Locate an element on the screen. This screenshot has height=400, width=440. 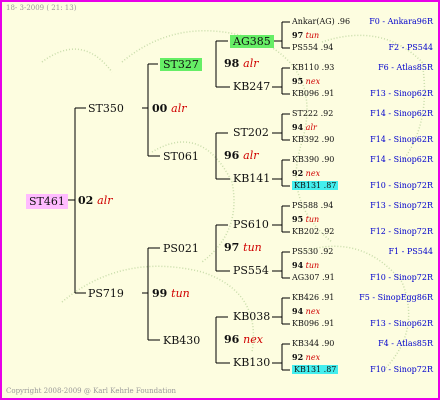
g2-species: tun is located at coordinates (252, 247).